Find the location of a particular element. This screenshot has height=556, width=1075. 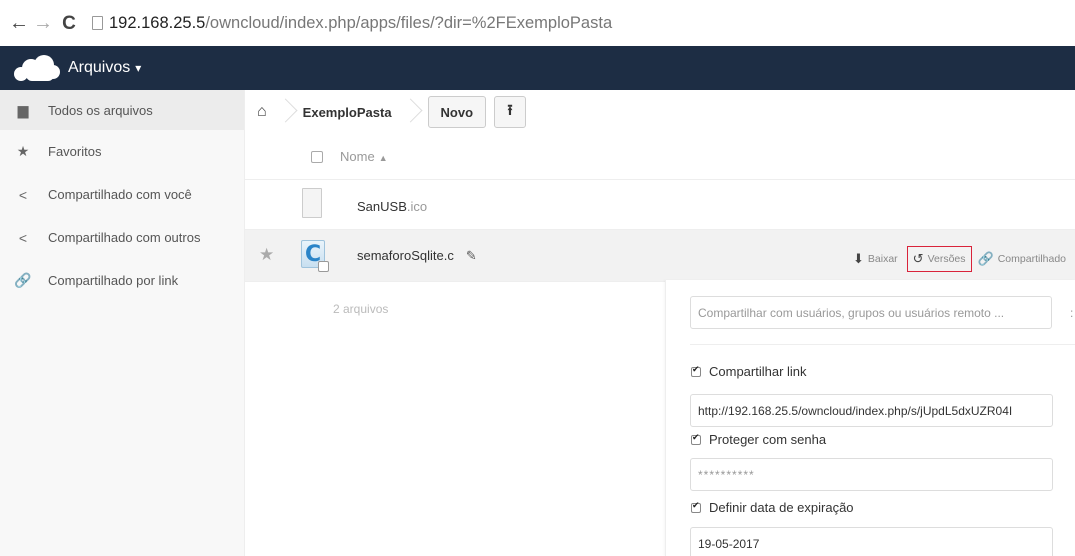

upload-icon: ⭱ is located at coordinates (510, 112).